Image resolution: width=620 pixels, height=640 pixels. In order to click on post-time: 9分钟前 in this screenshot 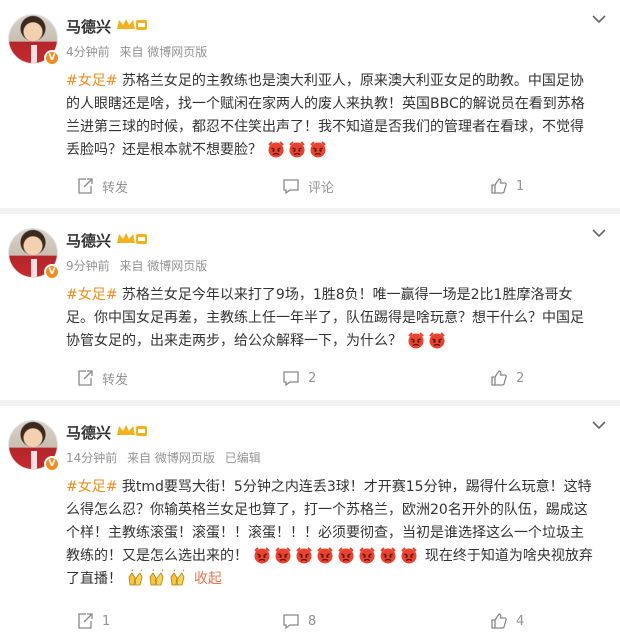, I will do `click(88, 266)`.